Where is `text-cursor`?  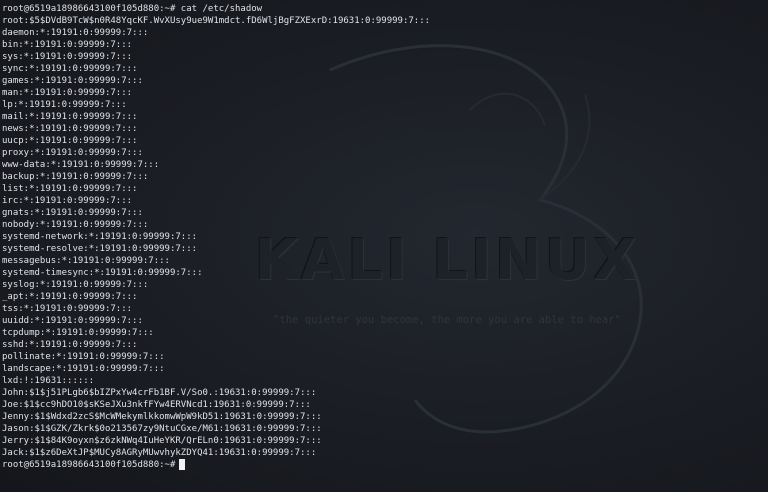
text-cursor is located at coordinates (182, 464).